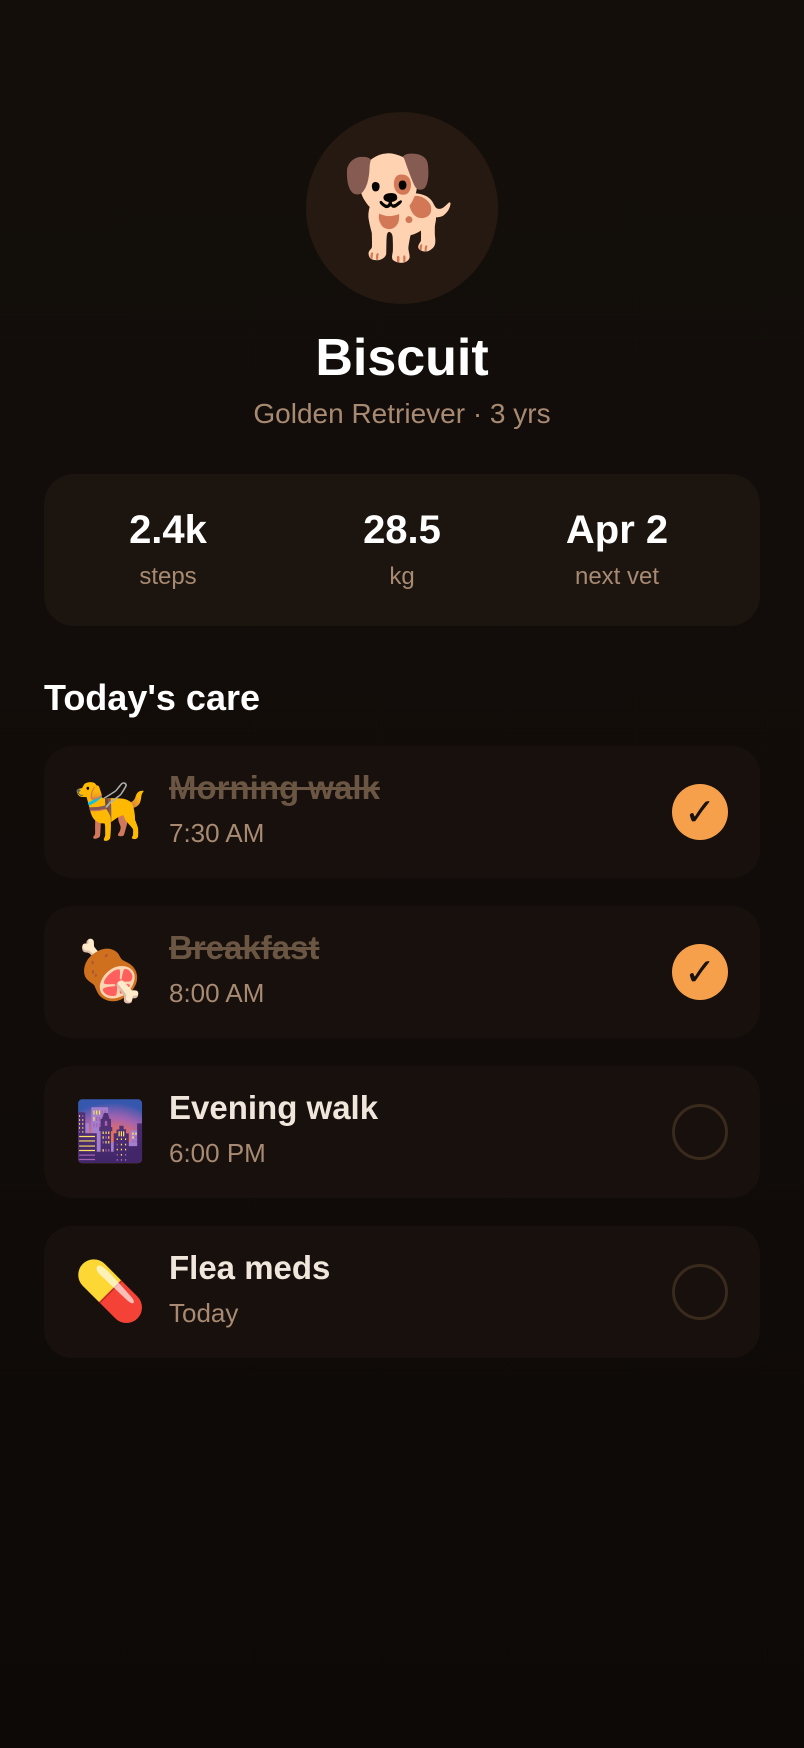 This screenshot has height=1748, width=804. Describe the element at coordinates (152, 697) in the screenshot. I see `section-title-todays-care: Today's care` at that location.